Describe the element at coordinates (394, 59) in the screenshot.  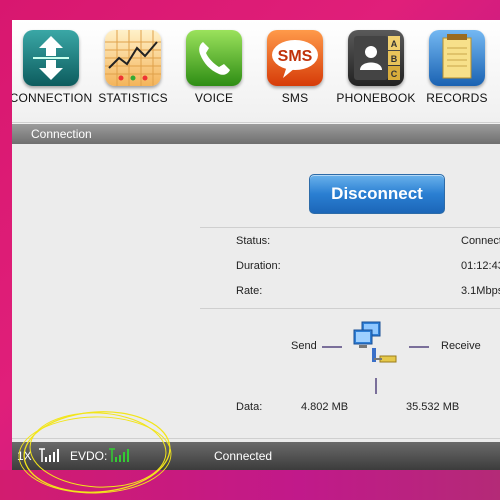
I see `phonebook-tab-b: B` at that location.